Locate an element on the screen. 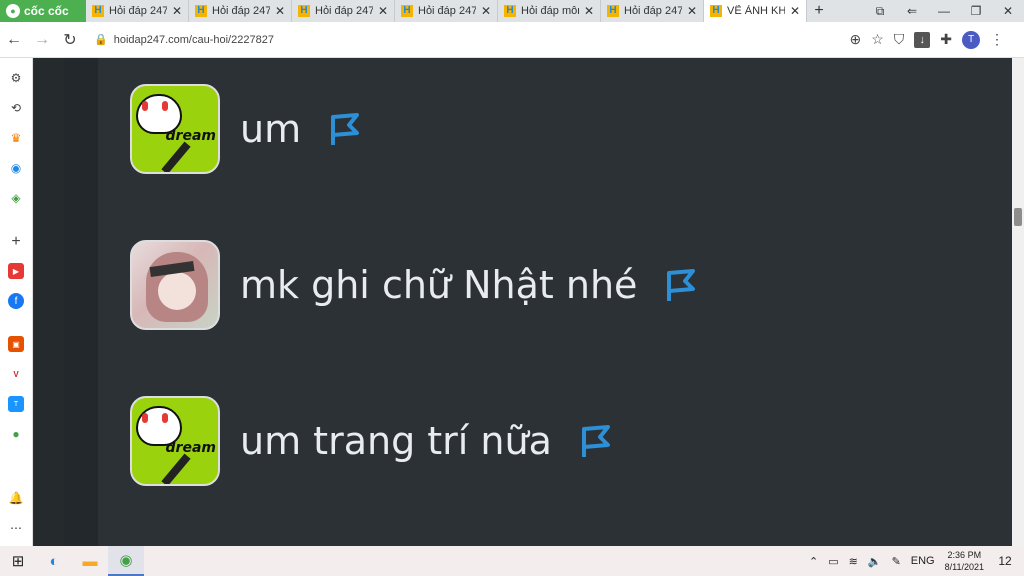  restore-icon: ❐ is located at coordinates (976, 11).